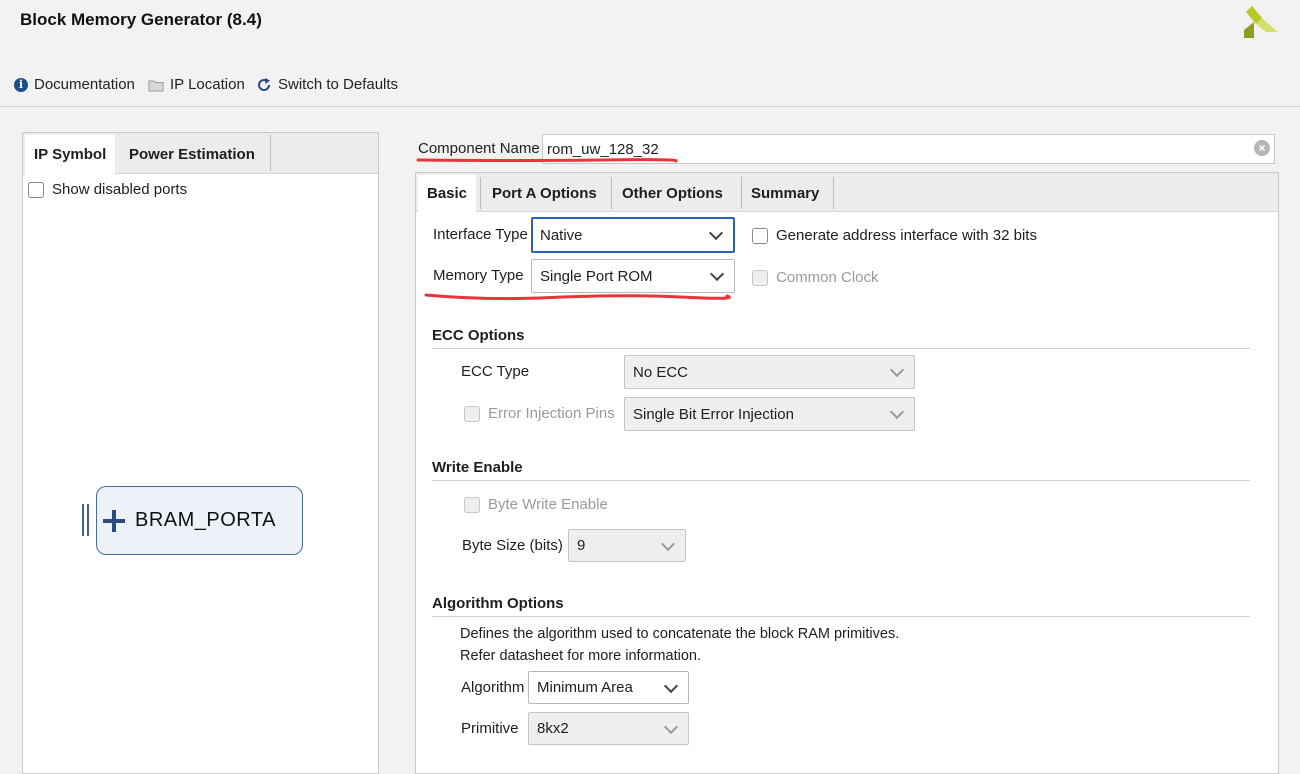  I want to click on bram-porta-label: BRAM_PORTA, so click(205, 520).